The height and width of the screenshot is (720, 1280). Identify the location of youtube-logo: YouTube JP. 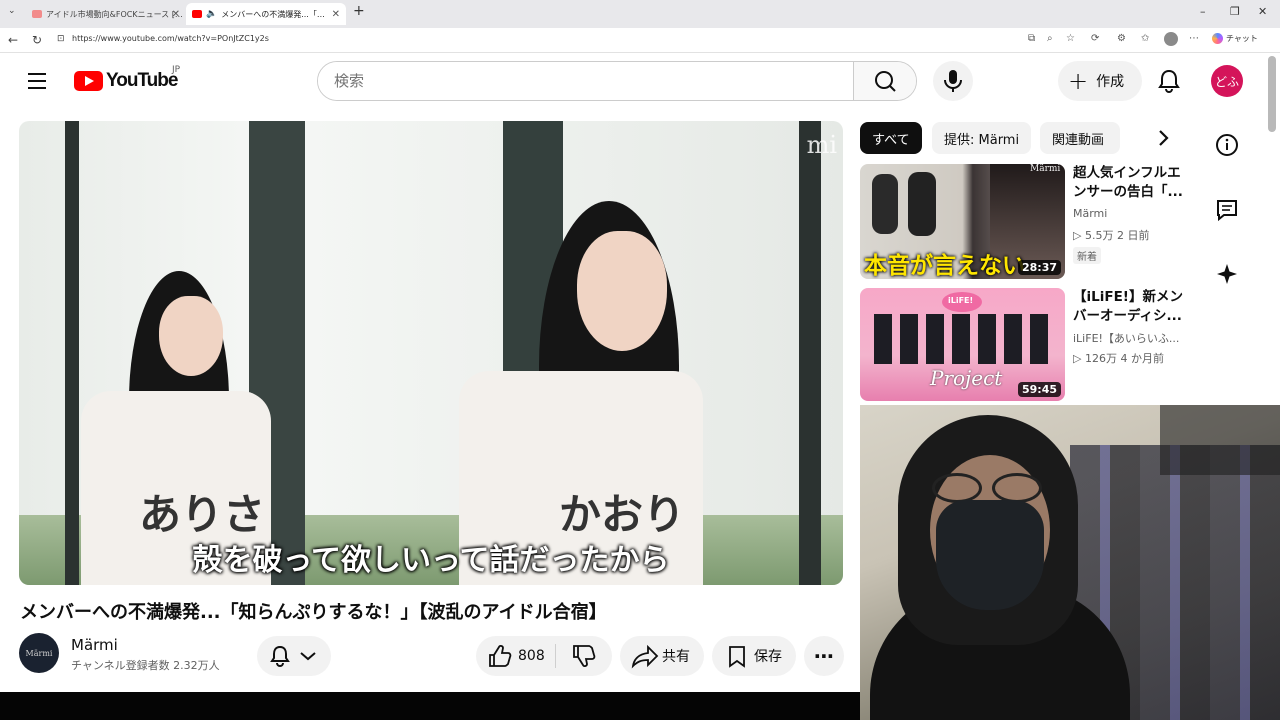
(127, 78).